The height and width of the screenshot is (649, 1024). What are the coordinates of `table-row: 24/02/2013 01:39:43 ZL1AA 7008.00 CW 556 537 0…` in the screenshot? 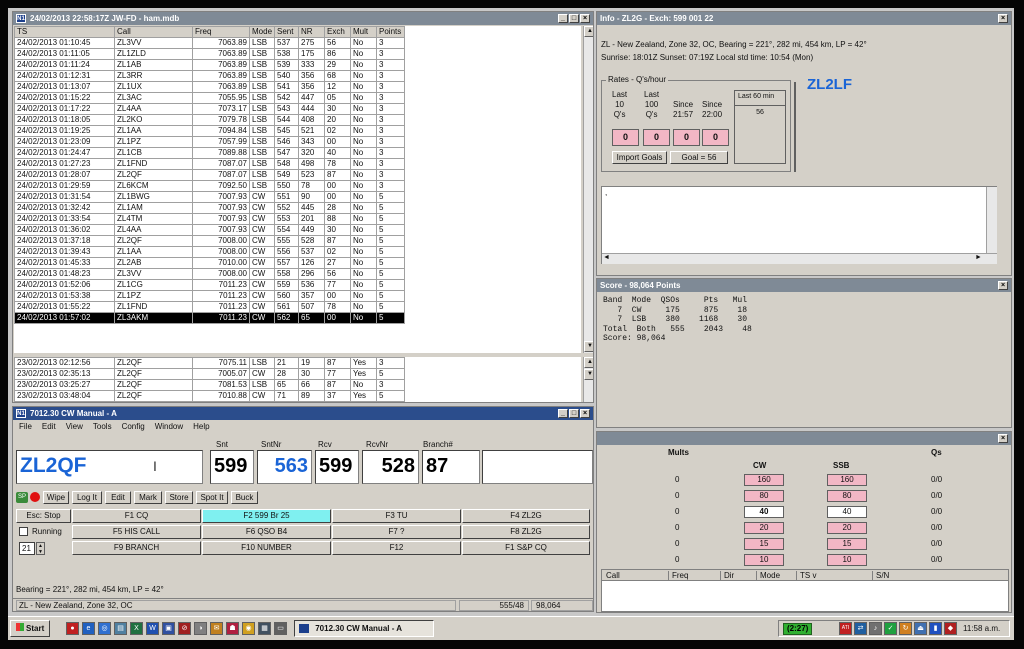 It's located at (209, 252).